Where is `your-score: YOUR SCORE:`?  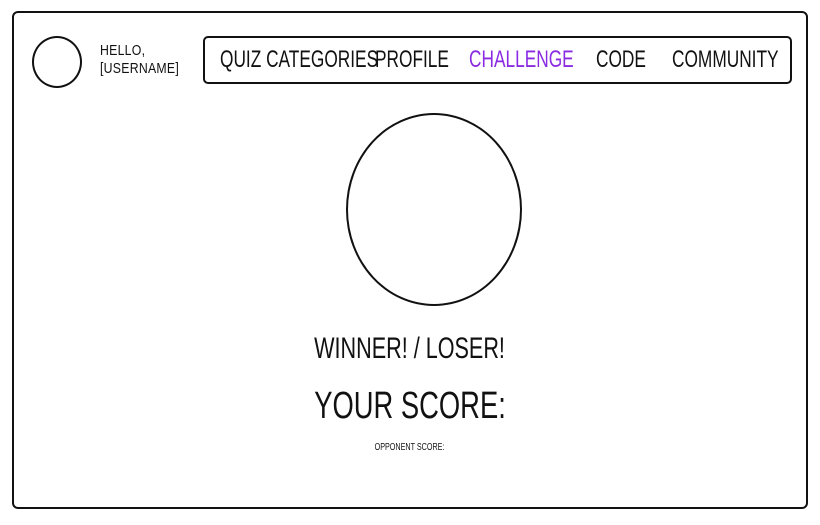 your-score: YOUR SCORE: is located at coordinates (410, 406).